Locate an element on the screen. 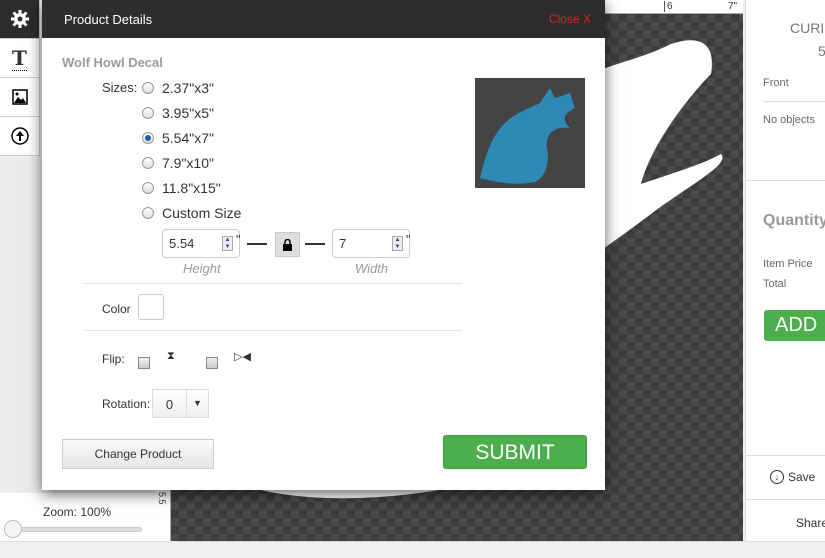 The height and width of the screenshot is (558, 825). zoom-slider-thumb is located at coordinates (13, 529).